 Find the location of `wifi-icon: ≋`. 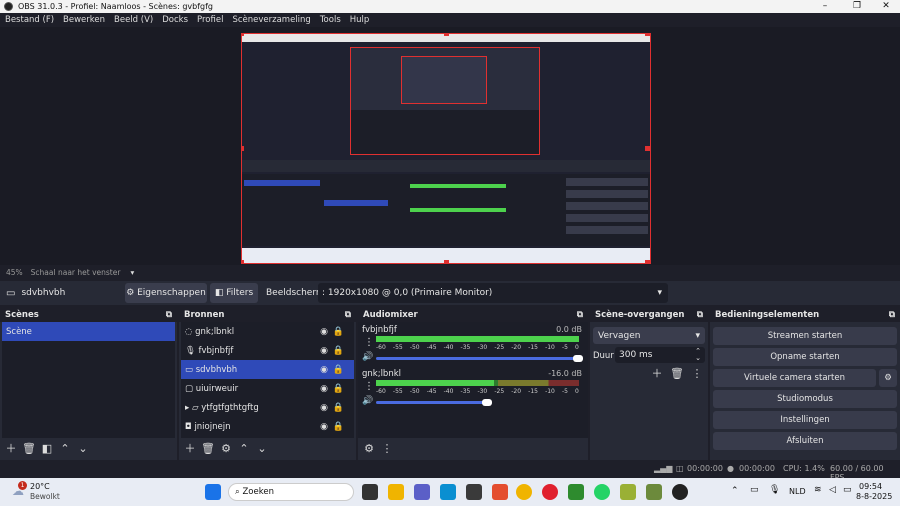

wifi-icon: ≋ is located at coordinates (818, 490).